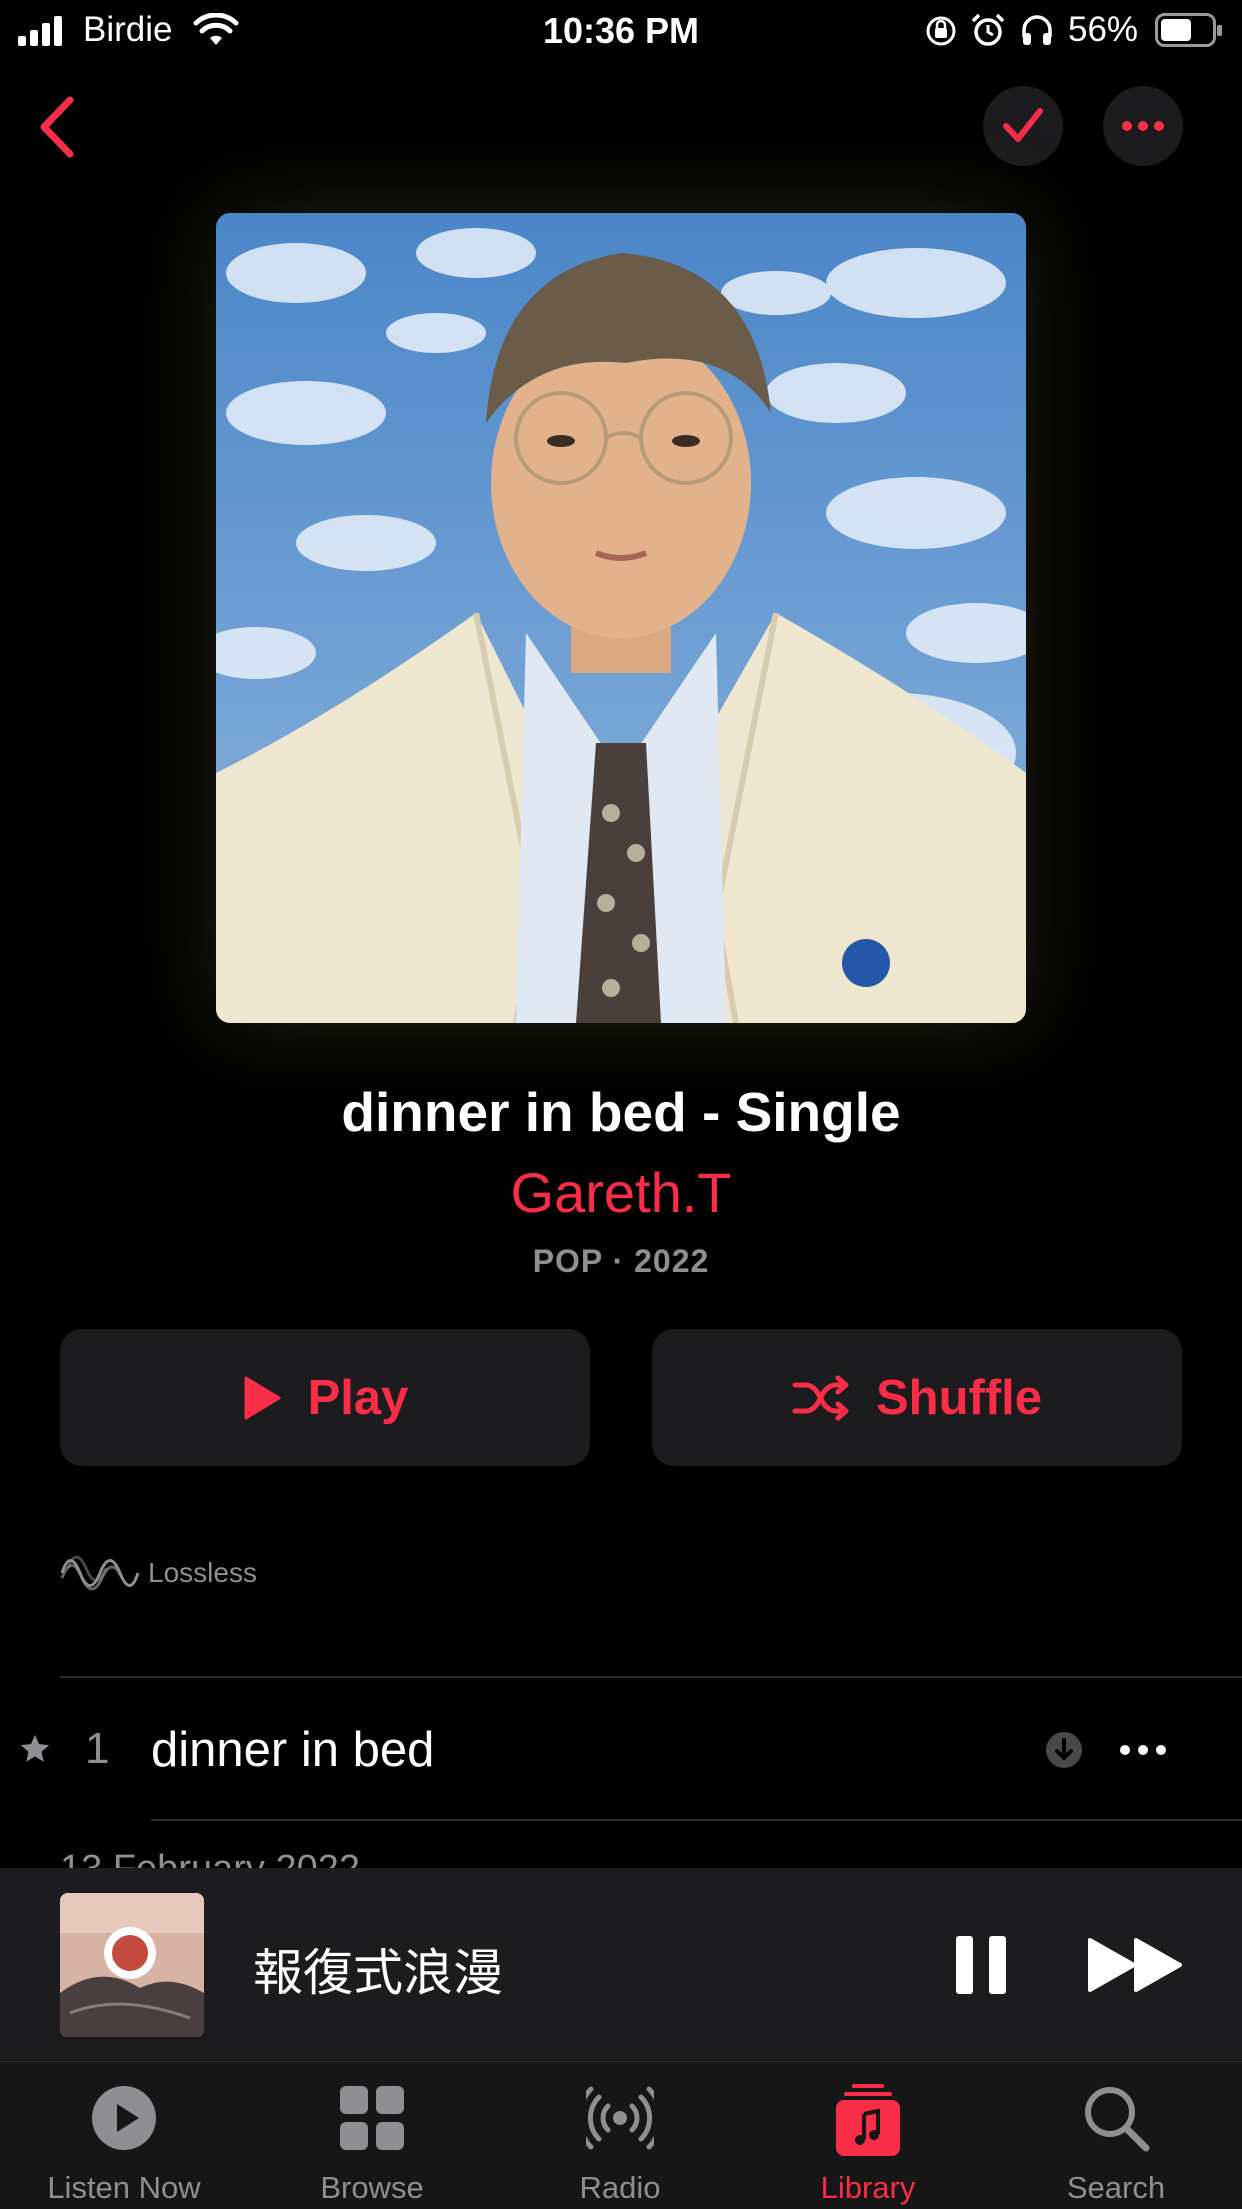  What do you see at coordinates (621, 1192) in the screenshot?
I see `artist-link: Gareth.T` at bounding box center [621, 1192].